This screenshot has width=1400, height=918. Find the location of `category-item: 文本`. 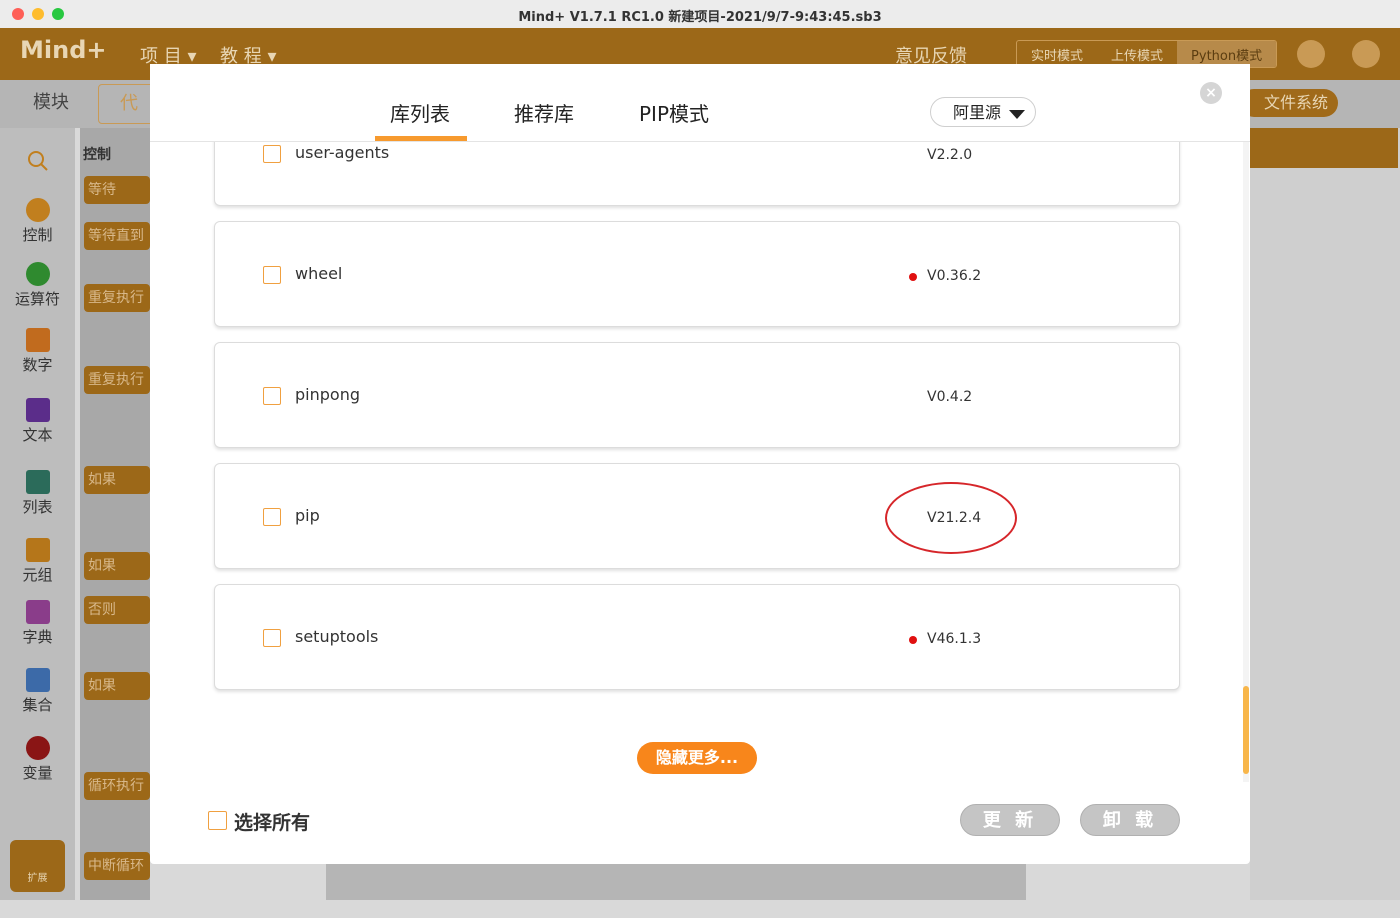

category-item: 文本 is located at coordinates (37, 421).